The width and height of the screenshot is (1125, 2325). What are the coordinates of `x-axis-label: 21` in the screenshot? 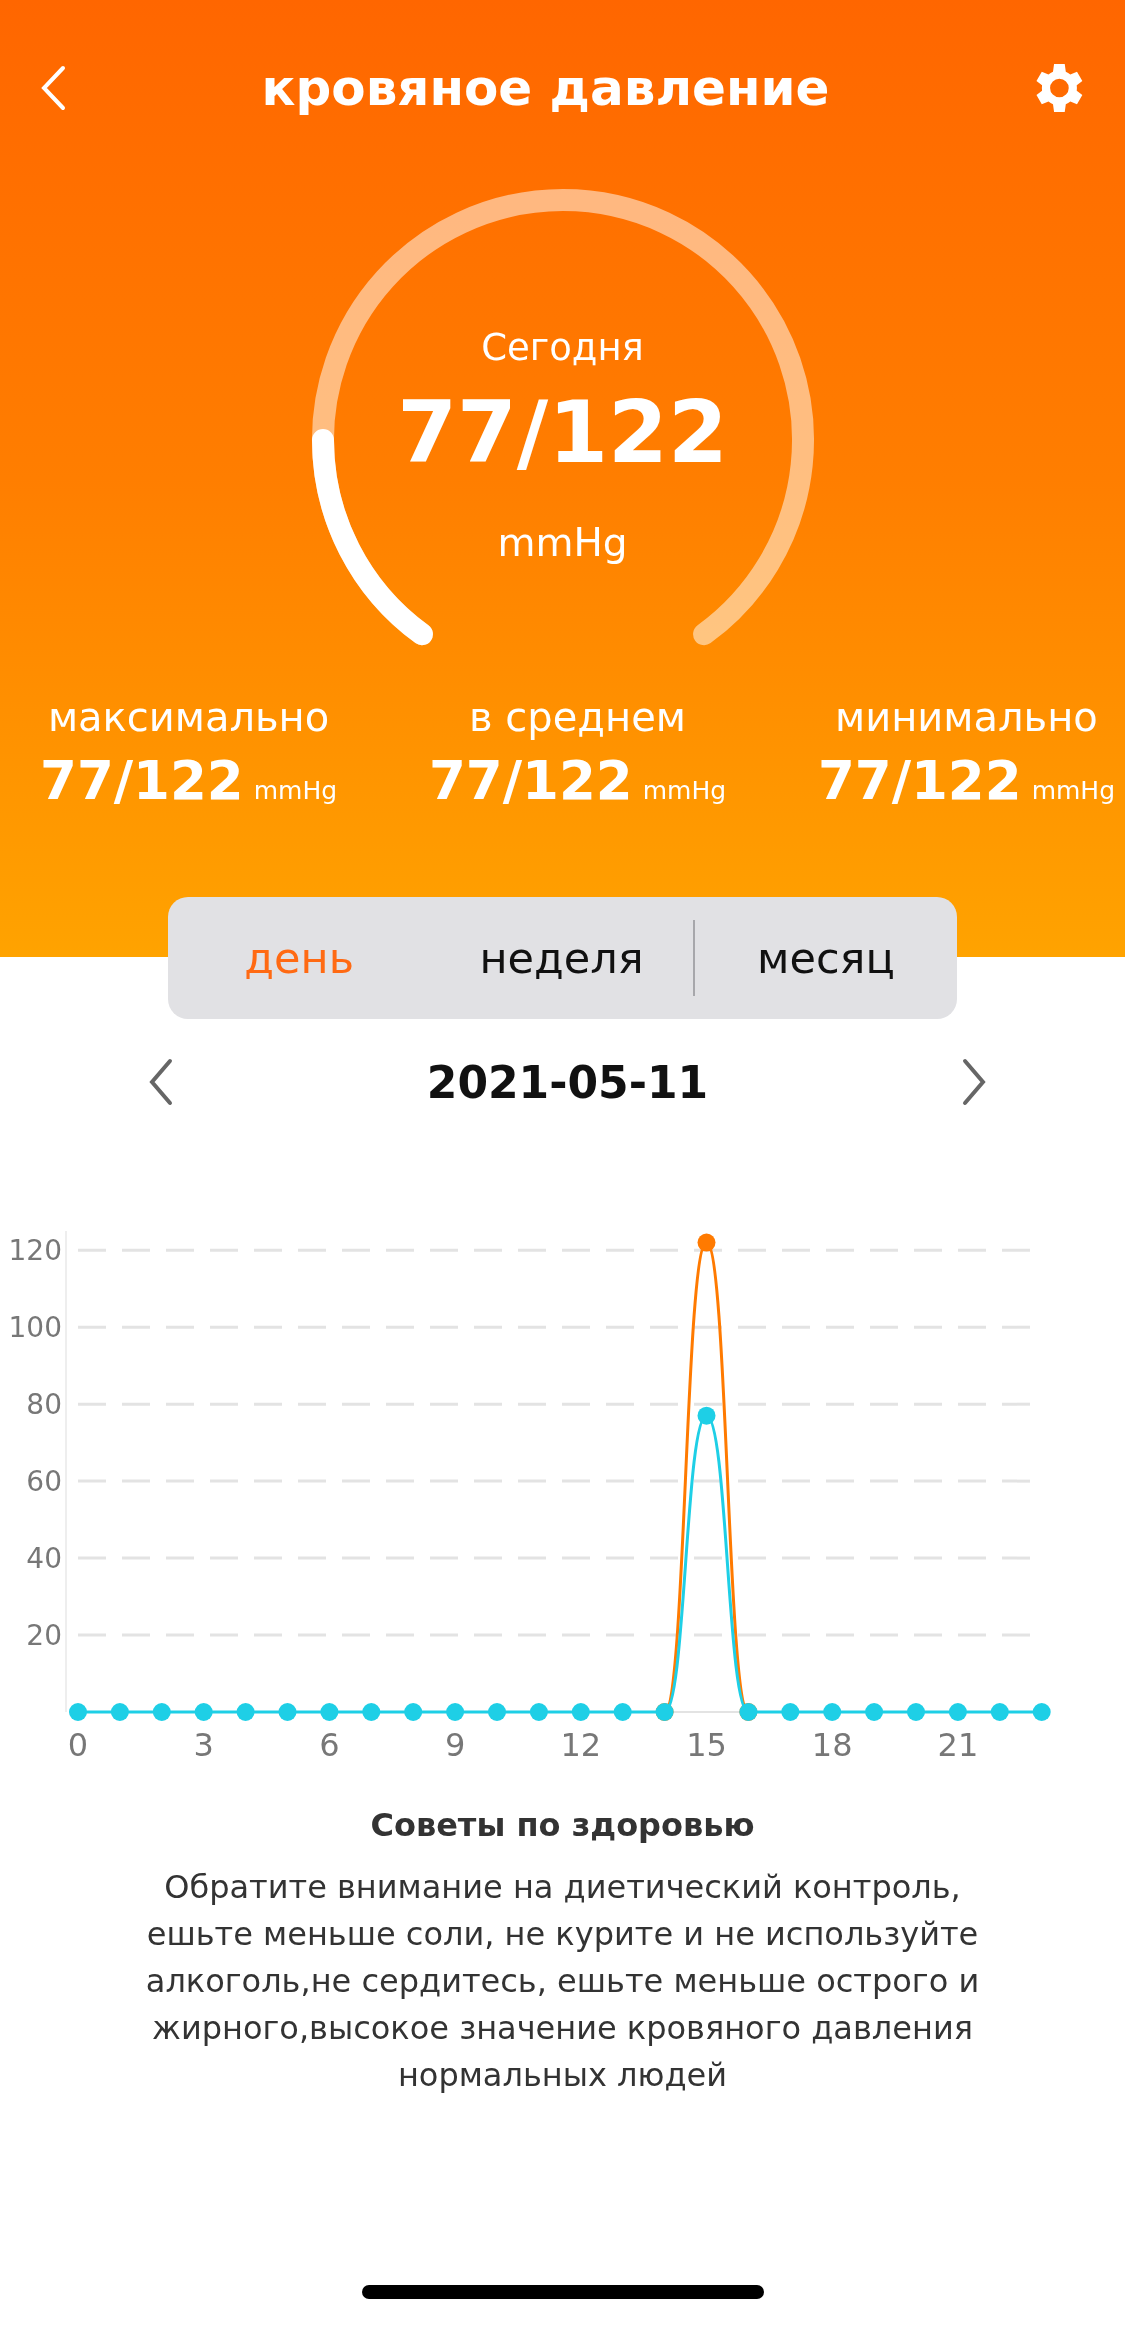 It's located at (958, 1745).